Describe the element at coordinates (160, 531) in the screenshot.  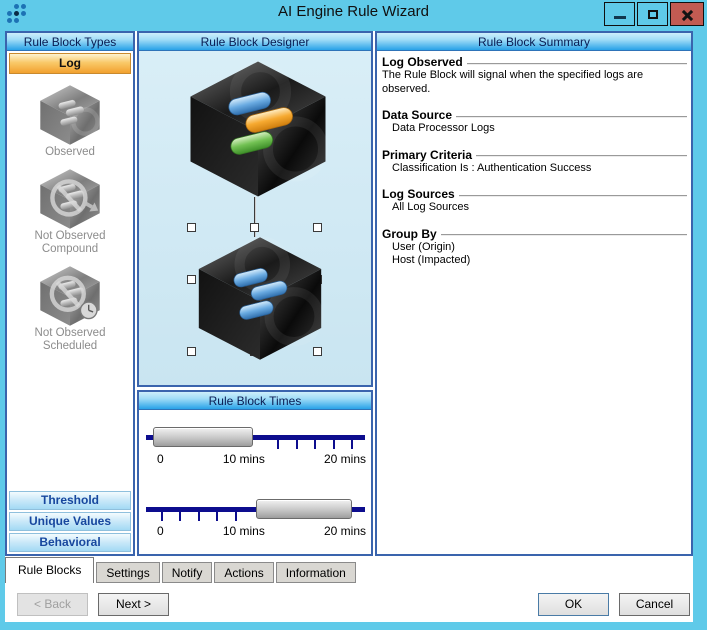
I see `slider2-label-0: 0` at that location.